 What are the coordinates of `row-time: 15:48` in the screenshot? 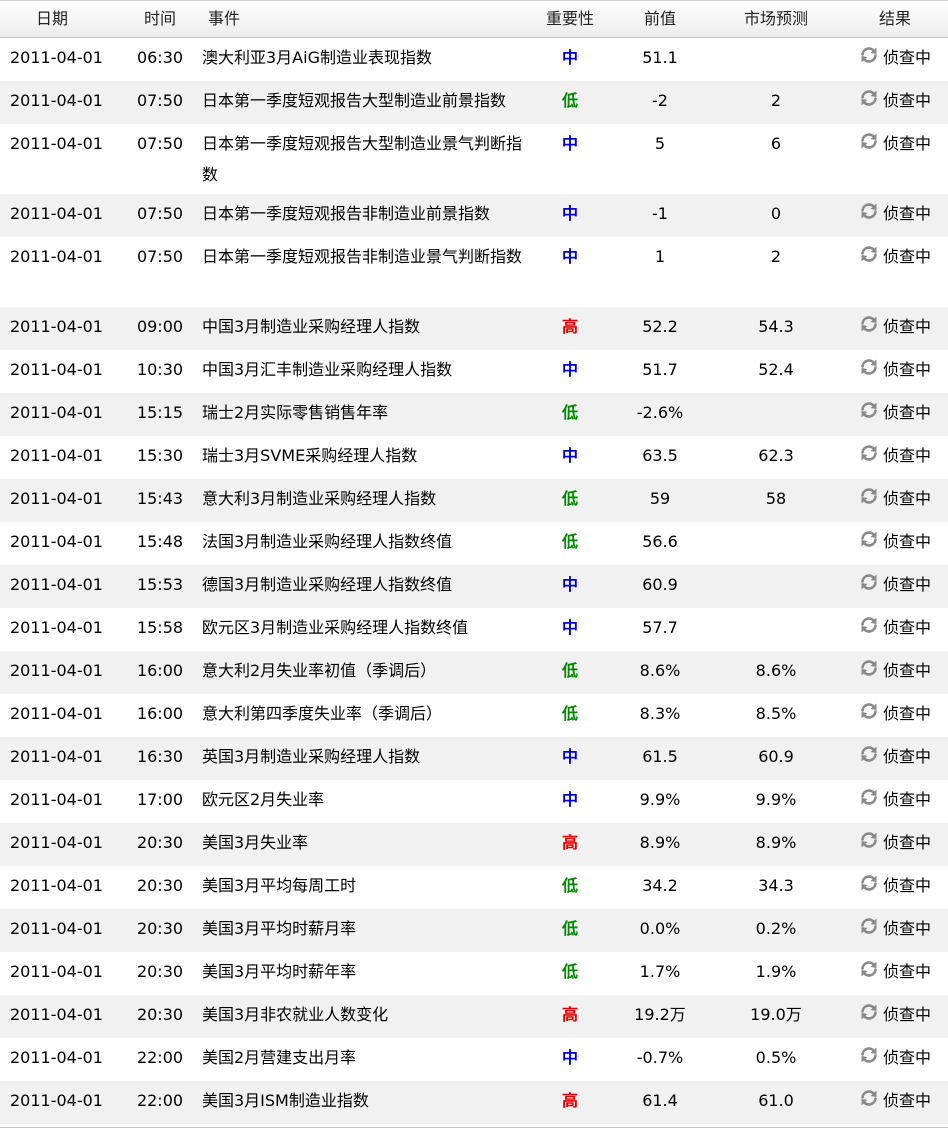 It's located at (160, 541).